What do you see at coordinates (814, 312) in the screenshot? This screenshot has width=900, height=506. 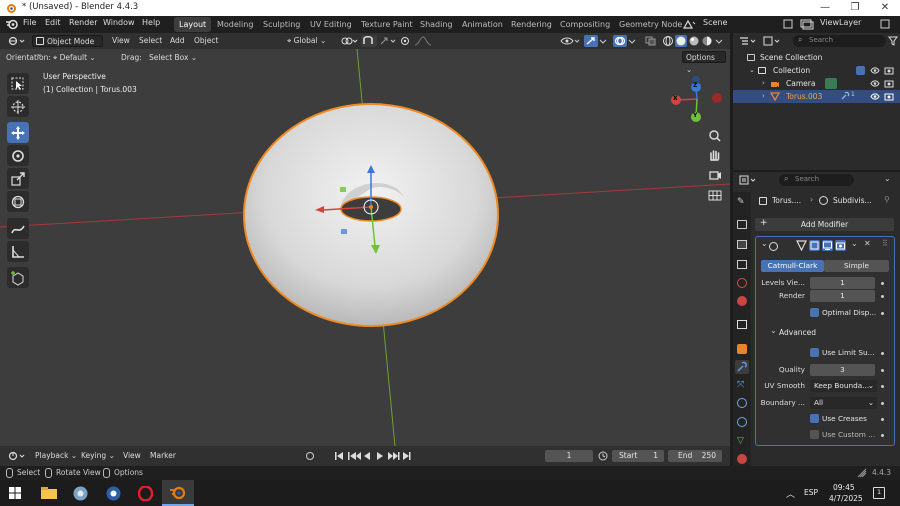 I see `optimal-display-checkbox` at bounding box center [814, 312].